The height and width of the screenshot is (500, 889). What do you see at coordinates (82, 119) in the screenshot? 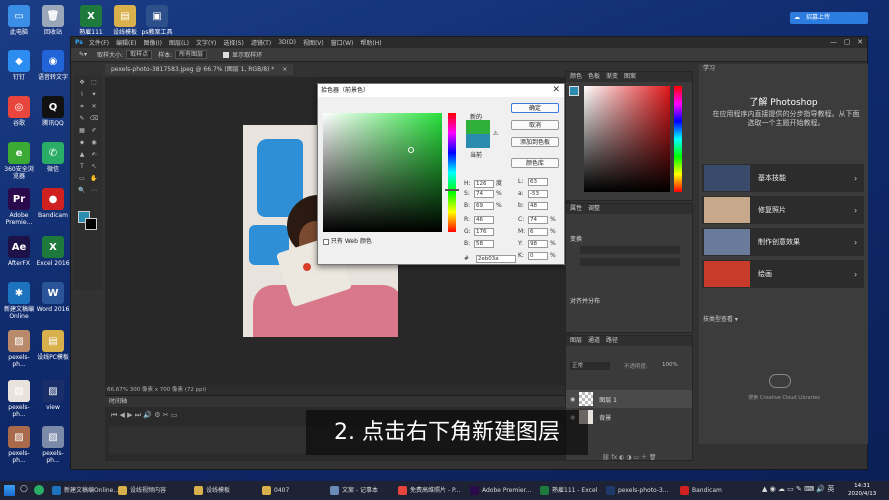
I see `tool-icon: ✎` at bounding box center [82, 119].